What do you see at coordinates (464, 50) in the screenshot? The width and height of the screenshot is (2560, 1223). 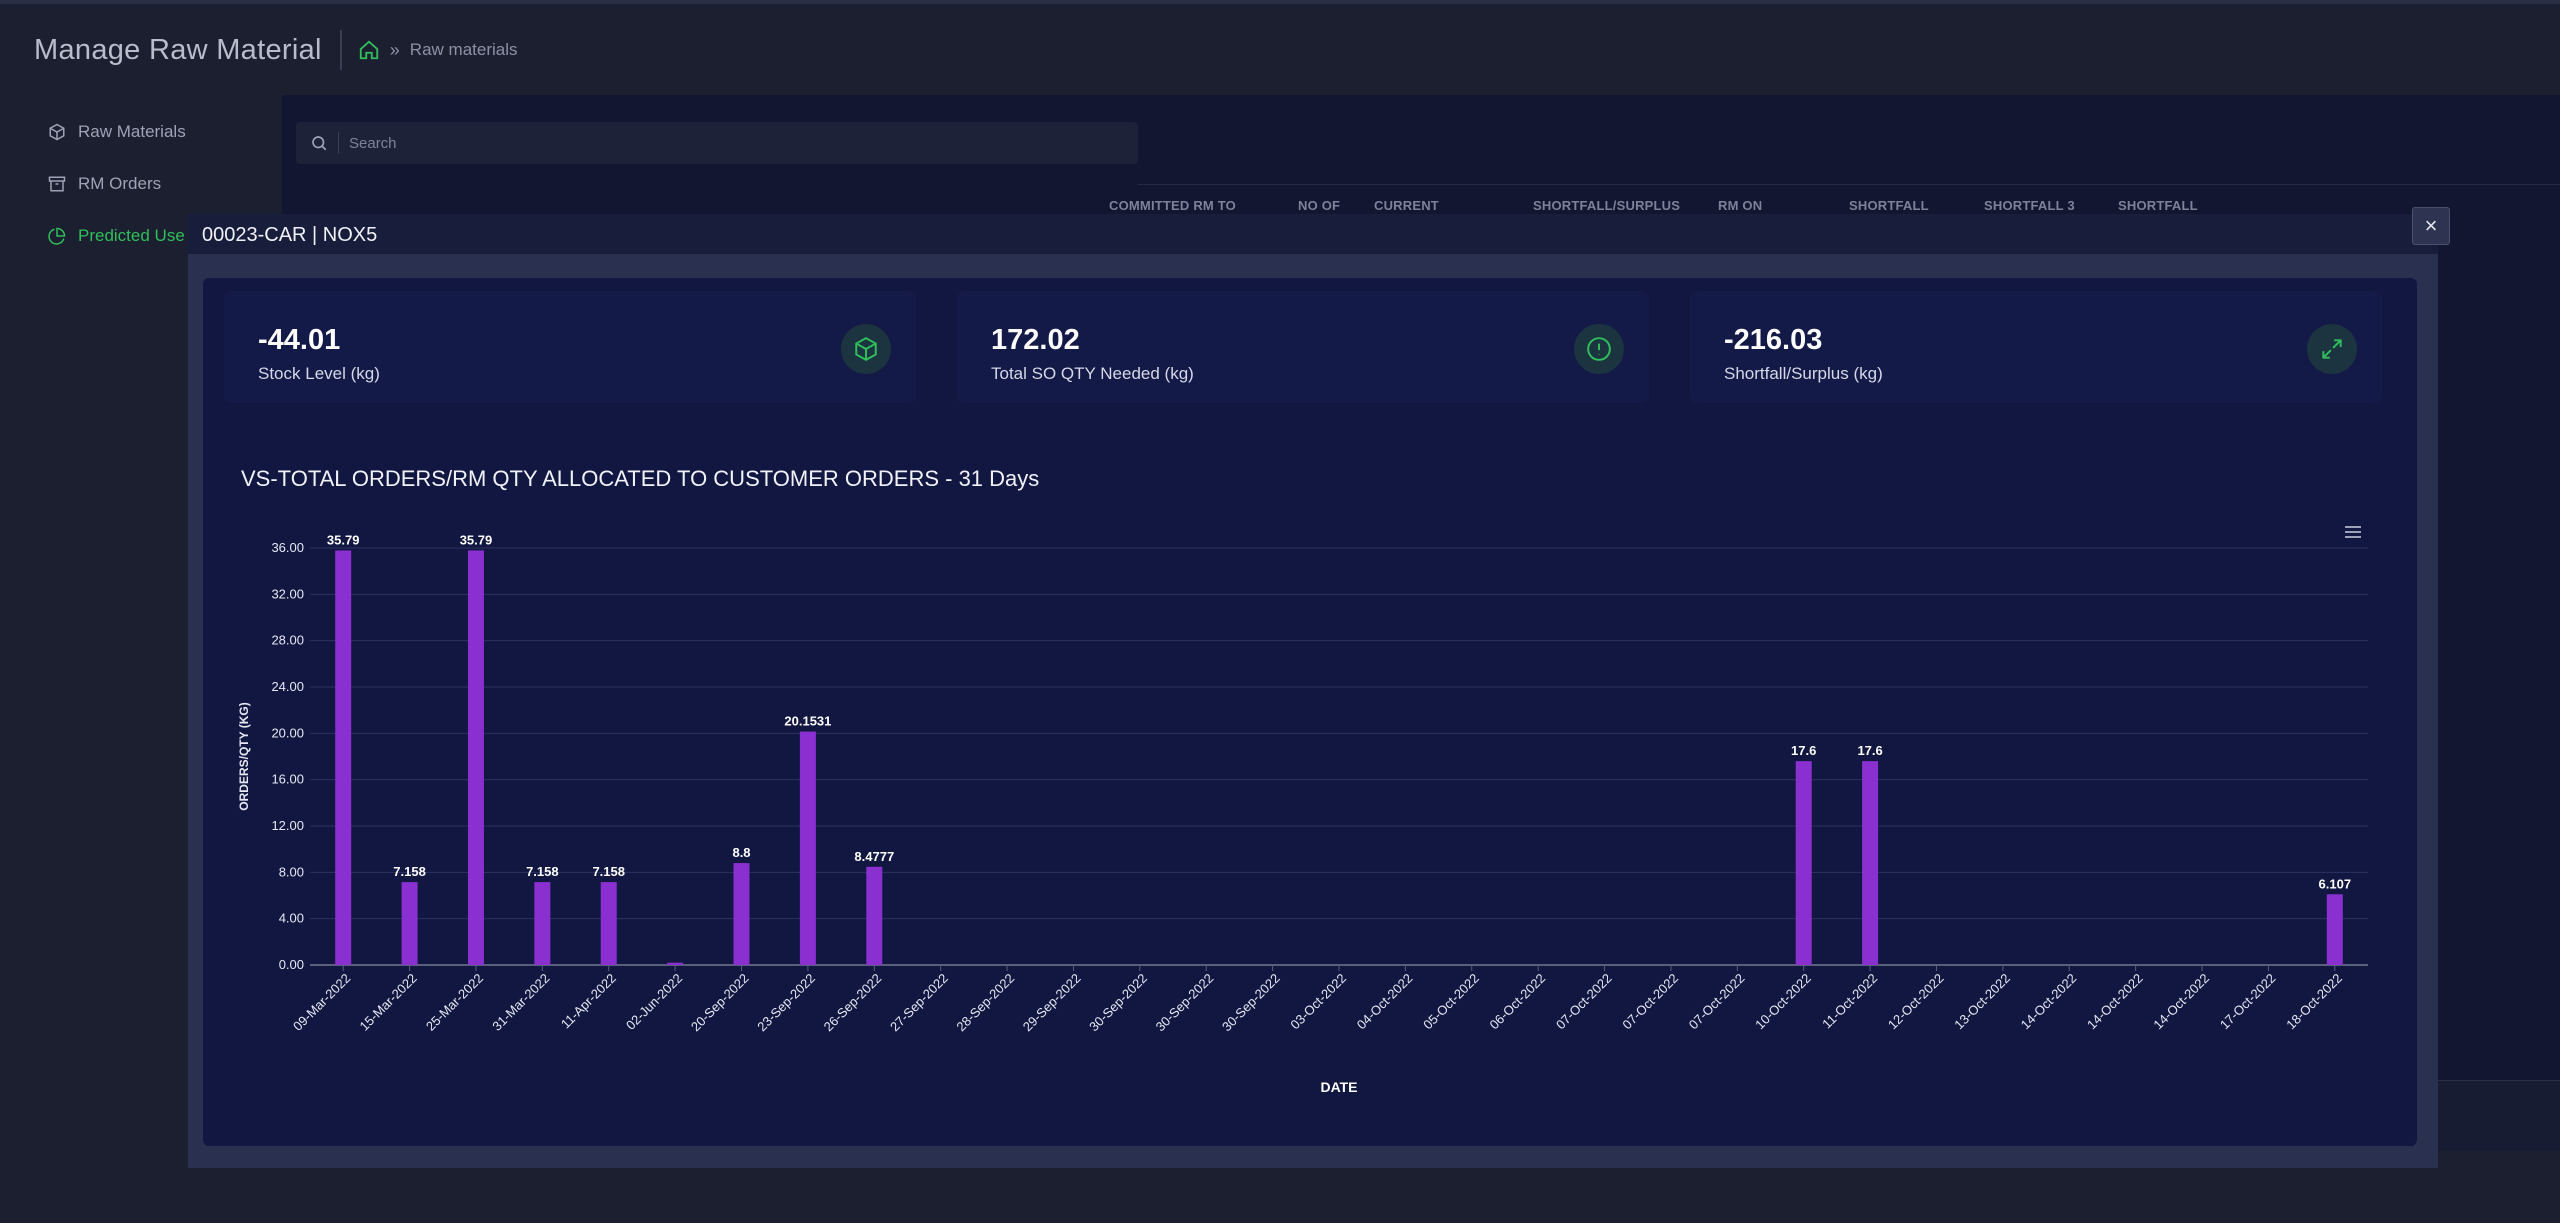 I see `breadcrumb-current: Raw materials` at bounding box center [464, 50].